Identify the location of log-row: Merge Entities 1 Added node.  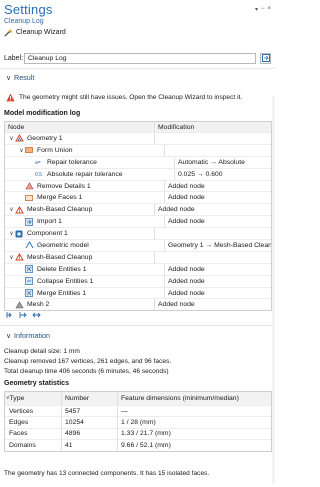
(138, 292).